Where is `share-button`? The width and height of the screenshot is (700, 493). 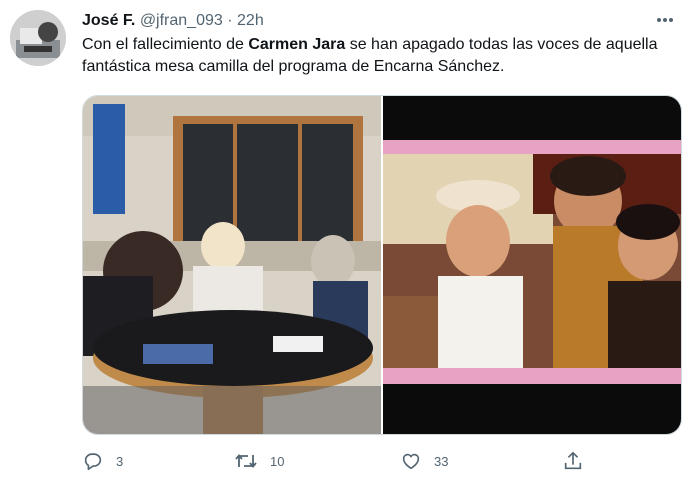 share-button is located at coordinates (573, 461).